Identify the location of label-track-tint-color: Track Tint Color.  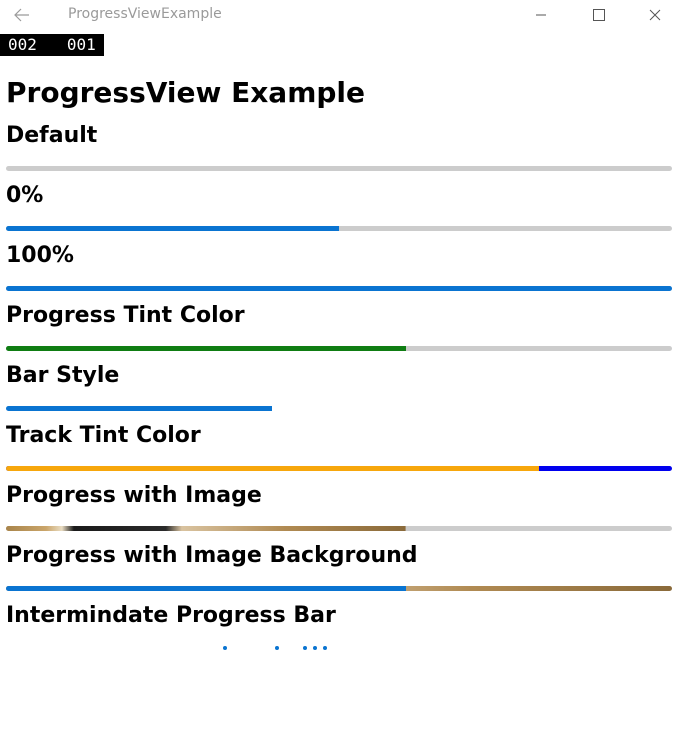
(103, 435).